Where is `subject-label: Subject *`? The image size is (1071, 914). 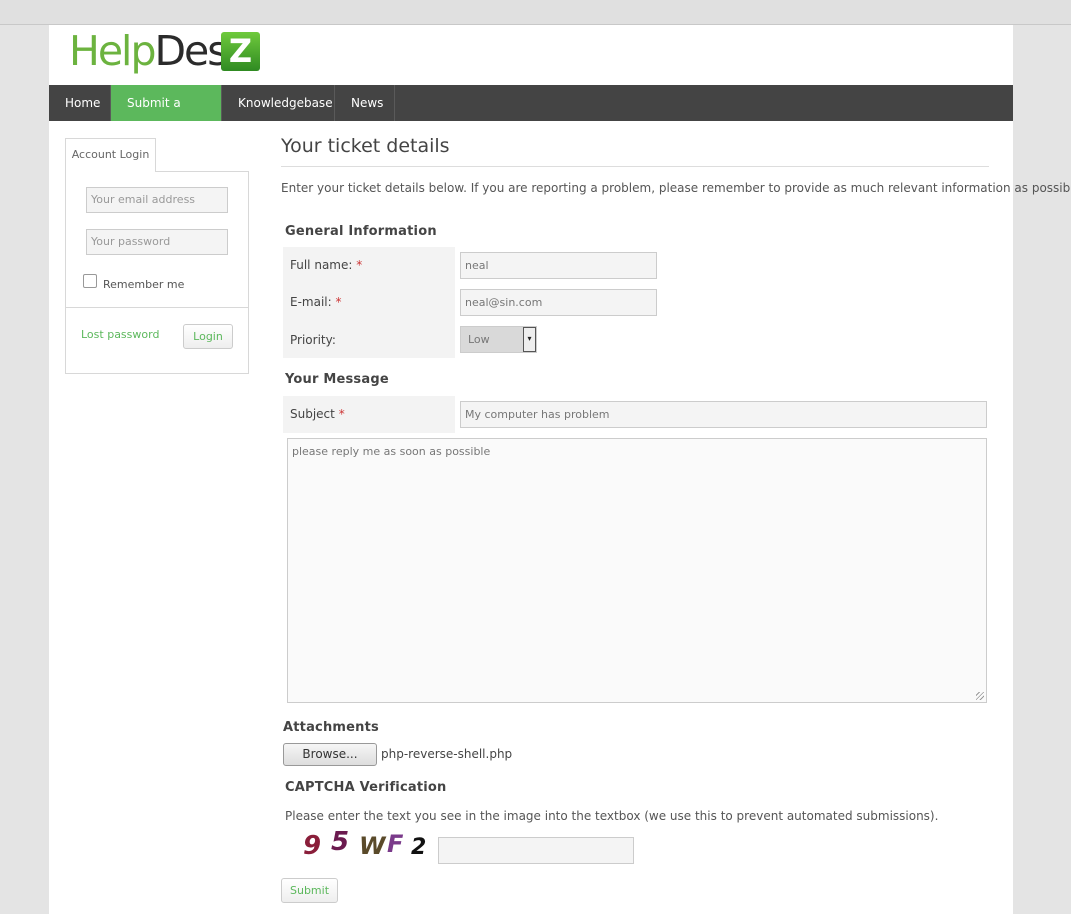 subject-label: Subject * is located at coordinates (317, 414).